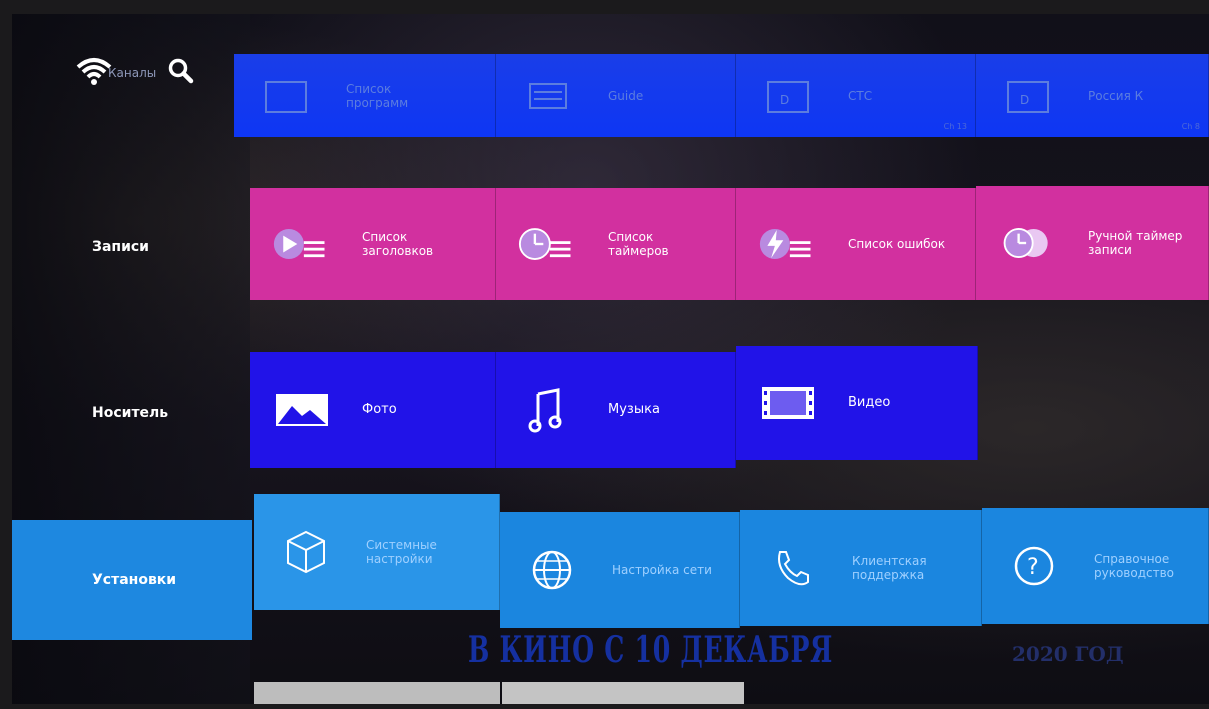 This screenshot has height=709, width=1209. Describe the element at coordinates (1135, 243) in the screenshot. I see `tile-label: Ручной таймер записи` at that location.